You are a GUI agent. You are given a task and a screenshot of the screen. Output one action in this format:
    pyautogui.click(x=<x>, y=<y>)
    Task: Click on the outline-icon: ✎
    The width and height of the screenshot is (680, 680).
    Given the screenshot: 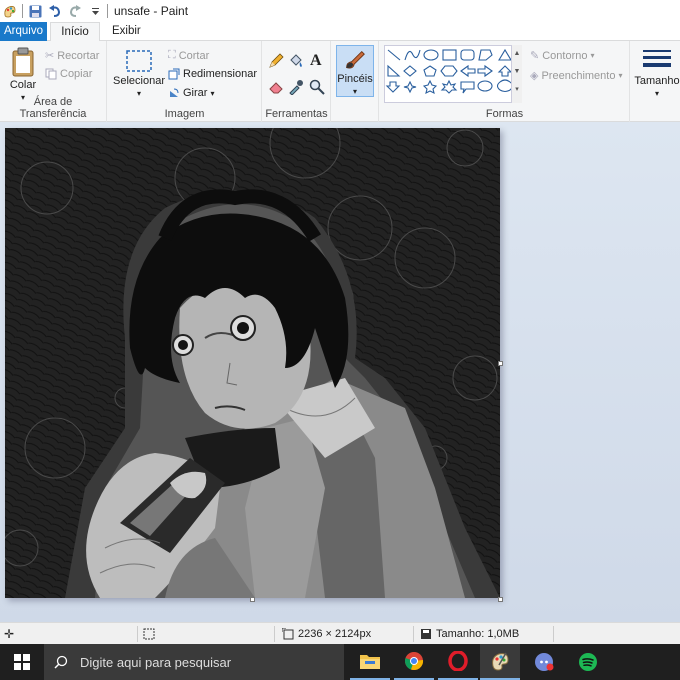 What is the action you would take?
    pyautogui.click(x=535, y=56)
    